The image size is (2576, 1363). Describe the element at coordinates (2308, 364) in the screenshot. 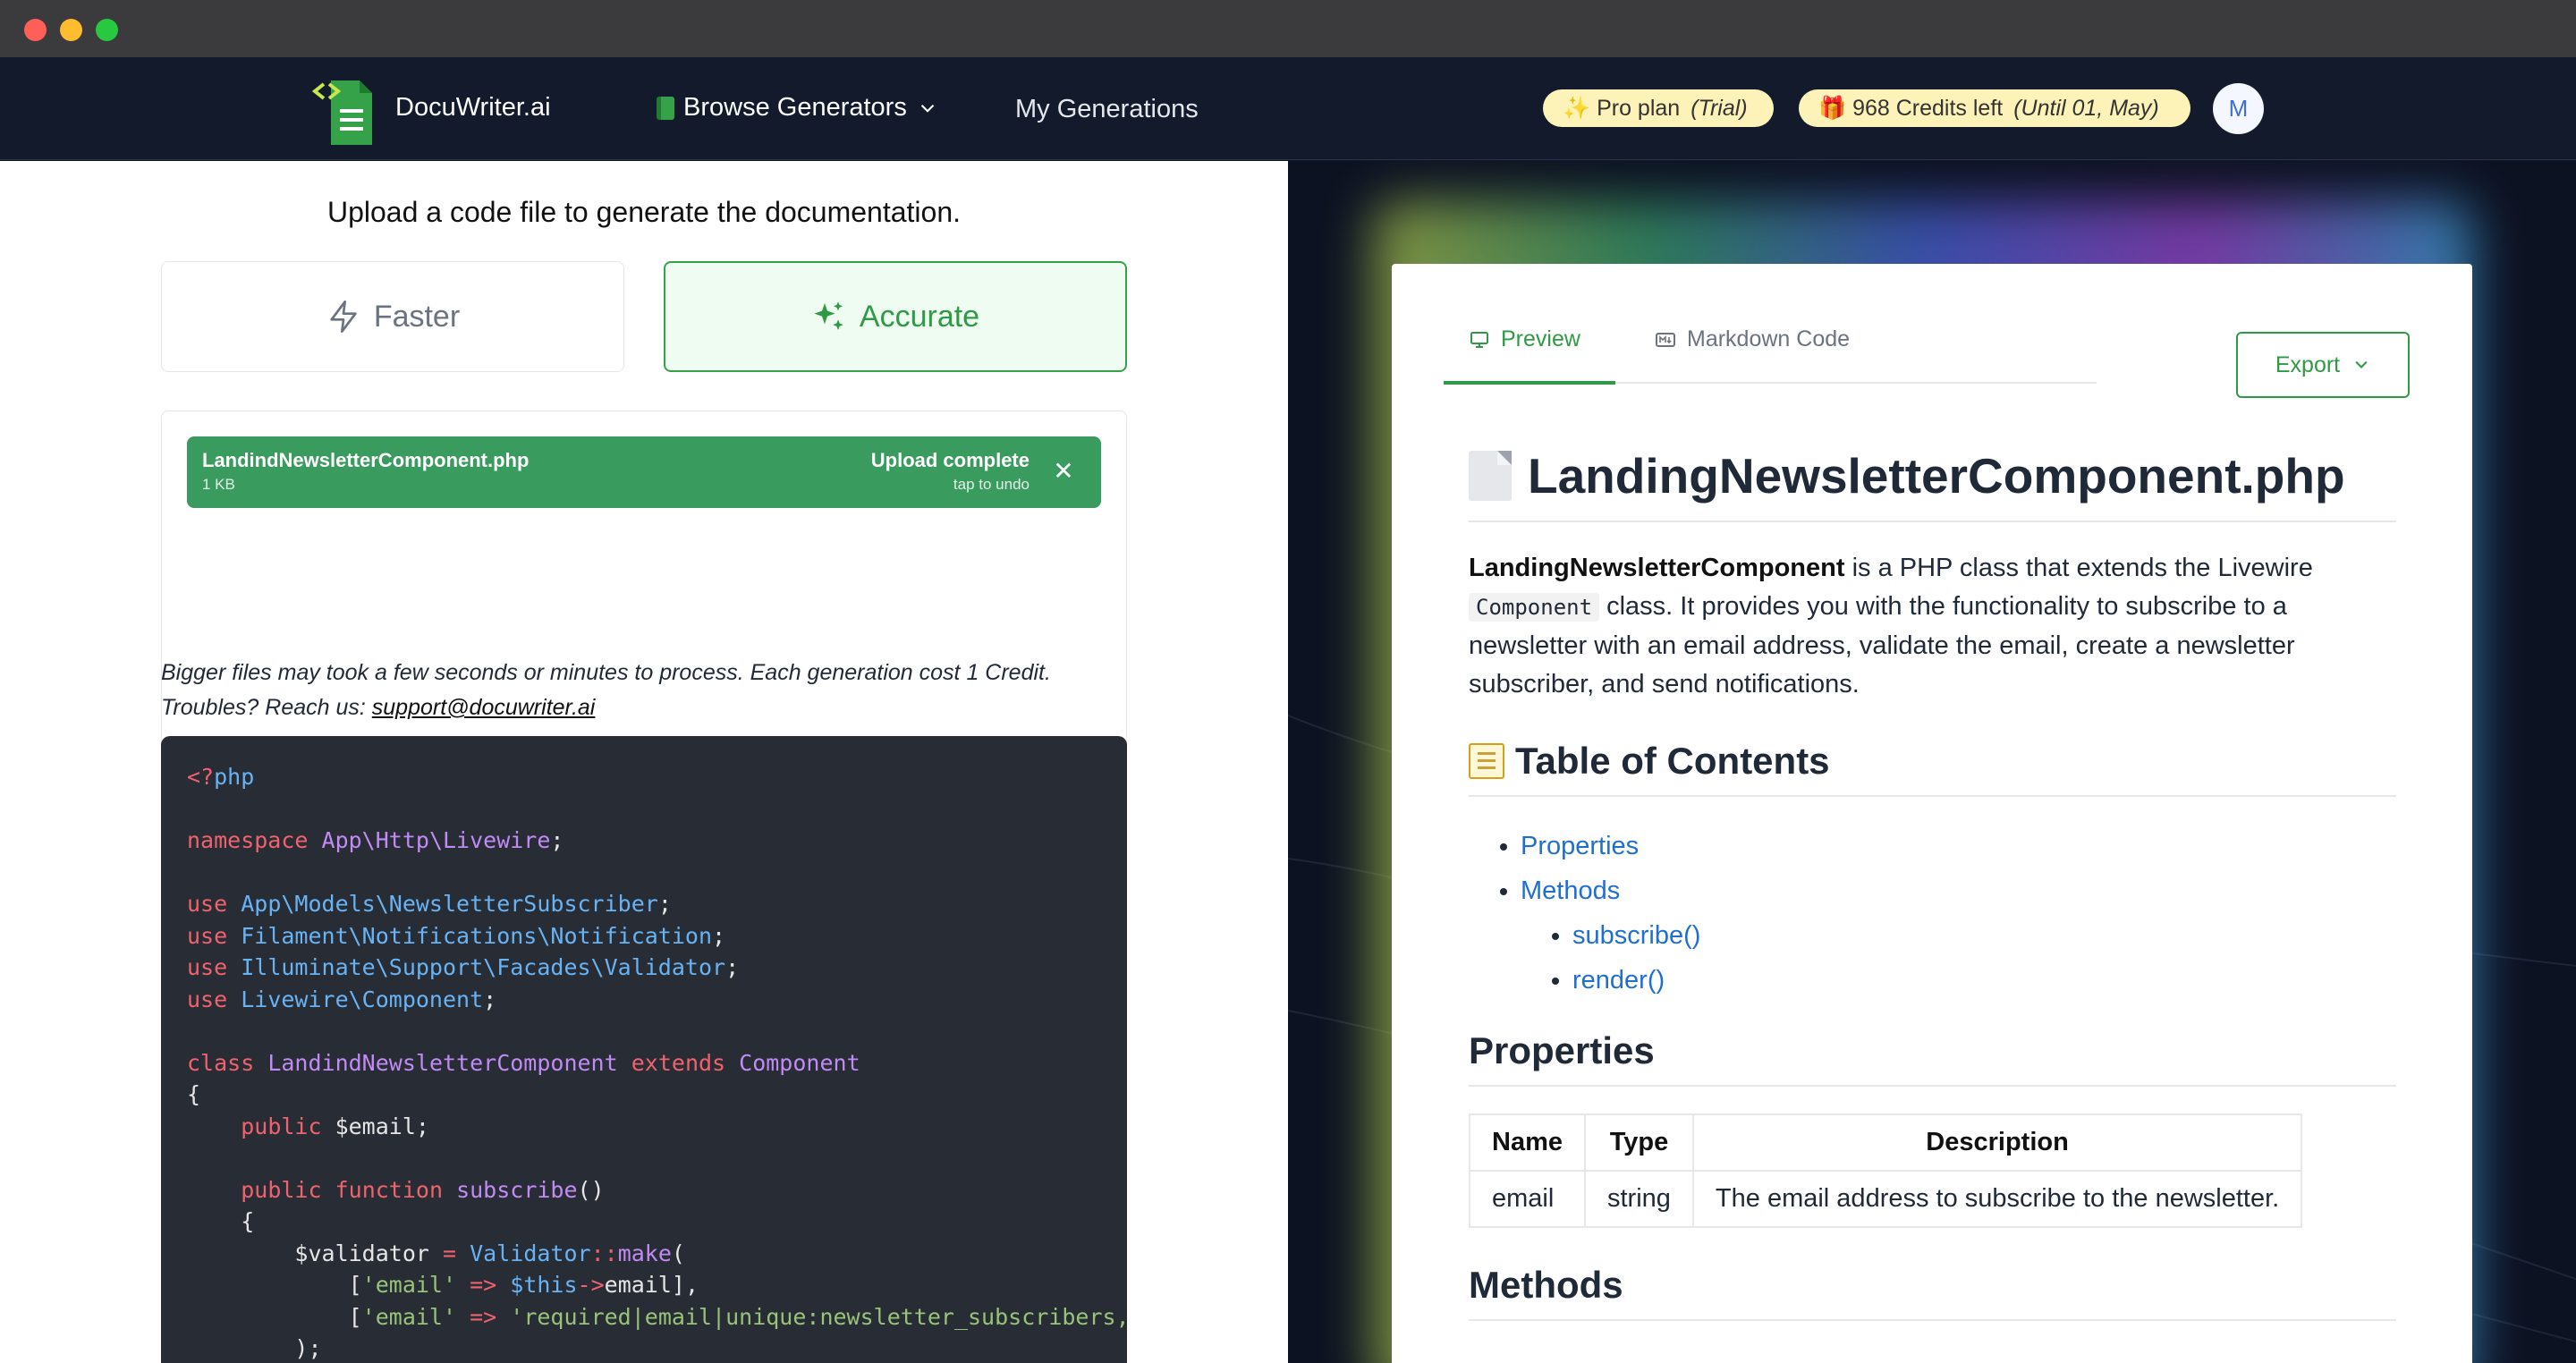

I see `export-label: Export` at that location.